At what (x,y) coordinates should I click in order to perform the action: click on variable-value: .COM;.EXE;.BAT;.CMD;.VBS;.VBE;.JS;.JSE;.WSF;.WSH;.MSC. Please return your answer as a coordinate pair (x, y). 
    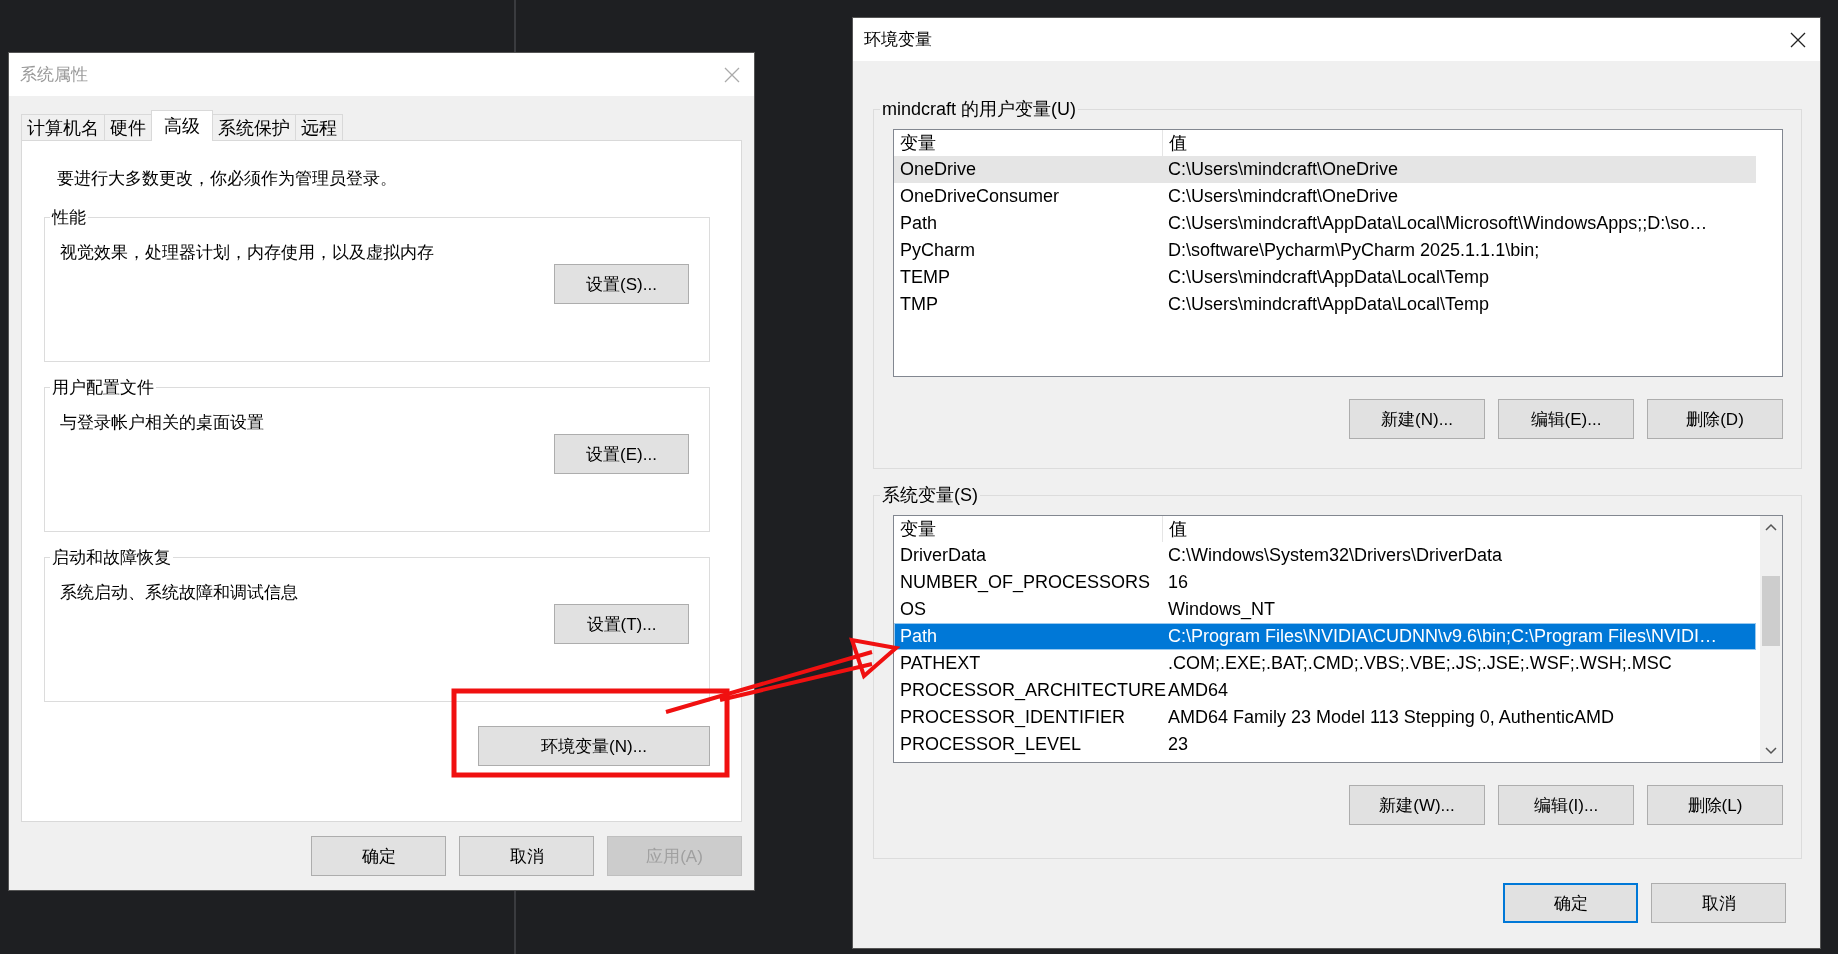
    Looking at the image, I should click on (1419, 663).